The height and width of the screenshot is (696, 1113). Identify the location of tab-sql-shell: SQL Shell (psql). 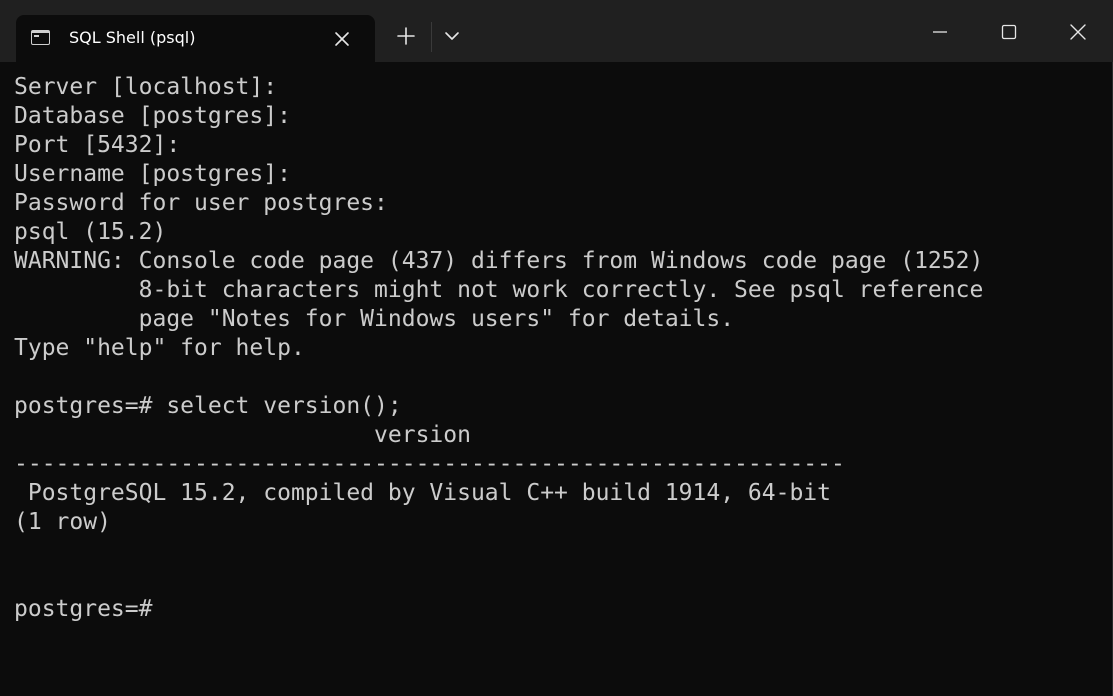
(195, 38).